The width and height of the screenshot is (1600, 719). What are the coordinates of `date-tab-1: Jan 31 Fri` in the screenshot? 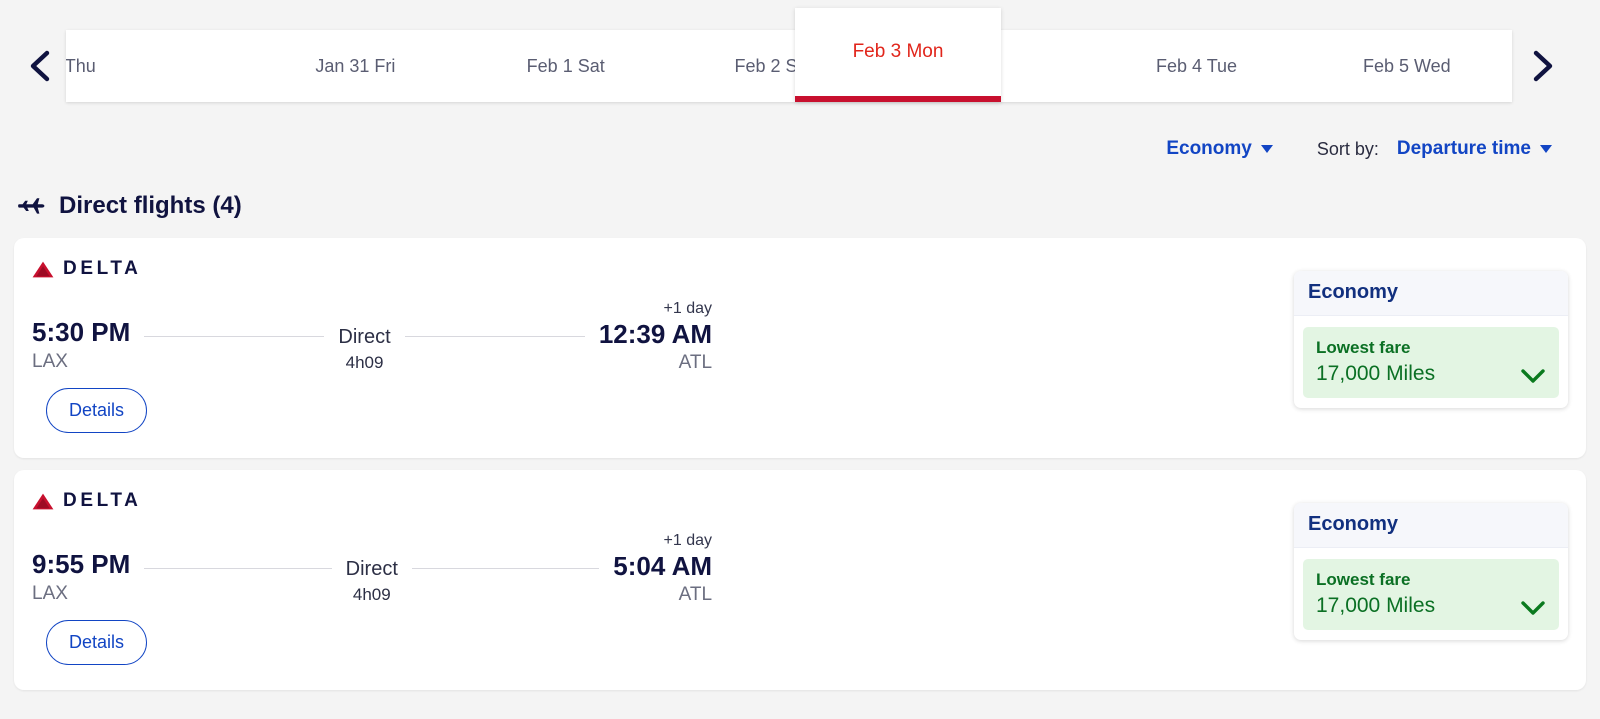 It's located at (355, 66).